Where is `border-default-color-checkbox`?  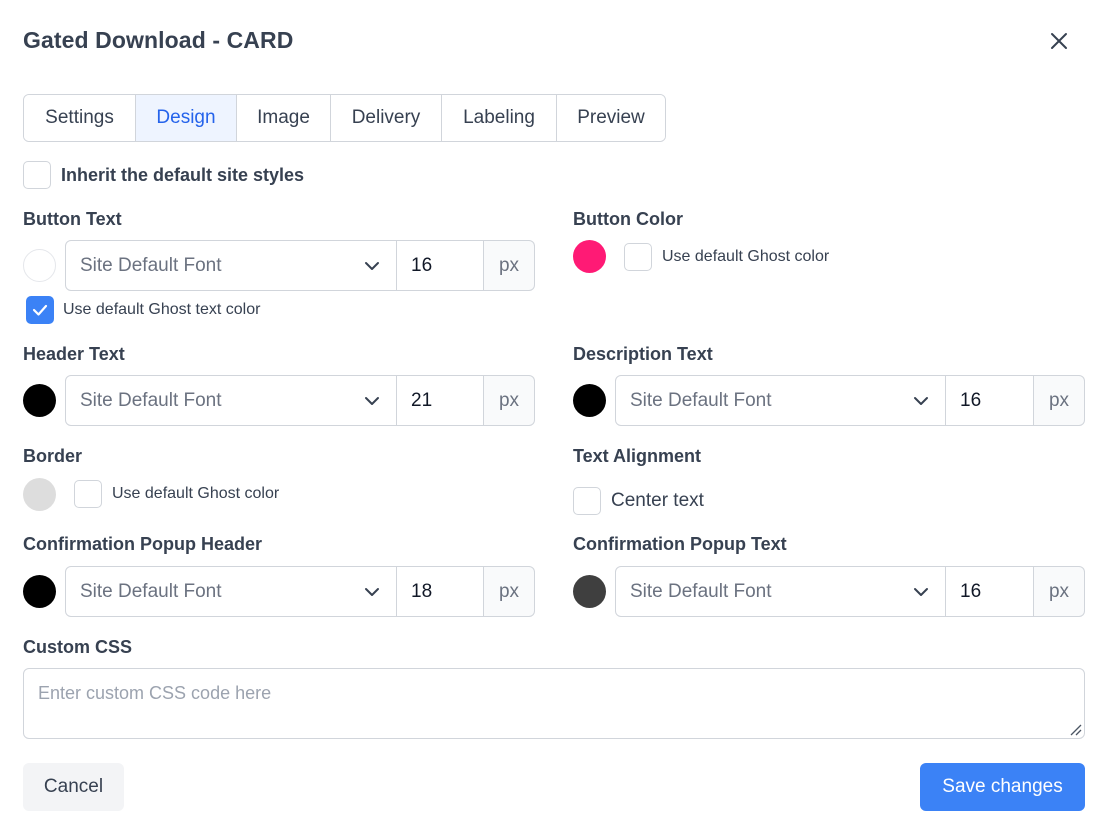
border-default-color-checkbox is located at coordinates (88, 494).